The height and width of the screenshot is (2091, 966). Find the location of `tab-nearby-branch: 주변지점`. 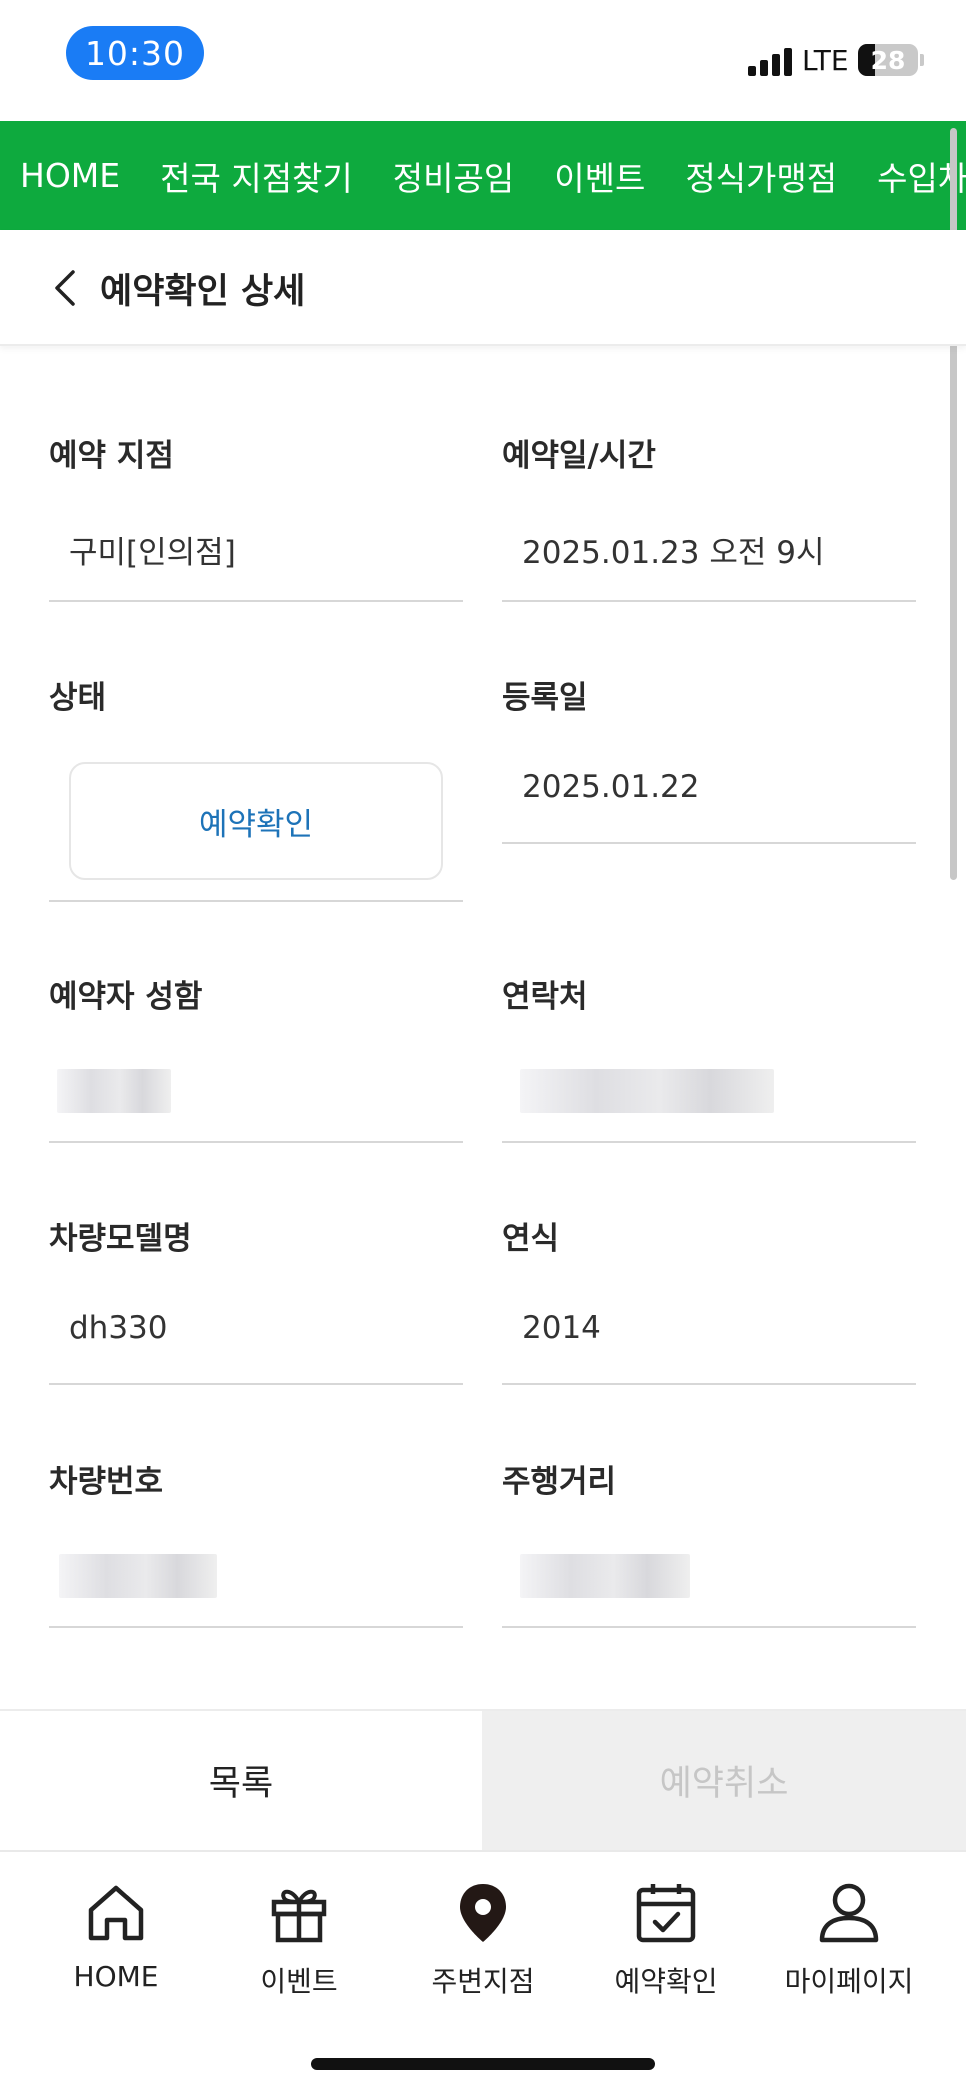

tab-nearby-branch: 주변지점 is located at coordinates (483, 1945).